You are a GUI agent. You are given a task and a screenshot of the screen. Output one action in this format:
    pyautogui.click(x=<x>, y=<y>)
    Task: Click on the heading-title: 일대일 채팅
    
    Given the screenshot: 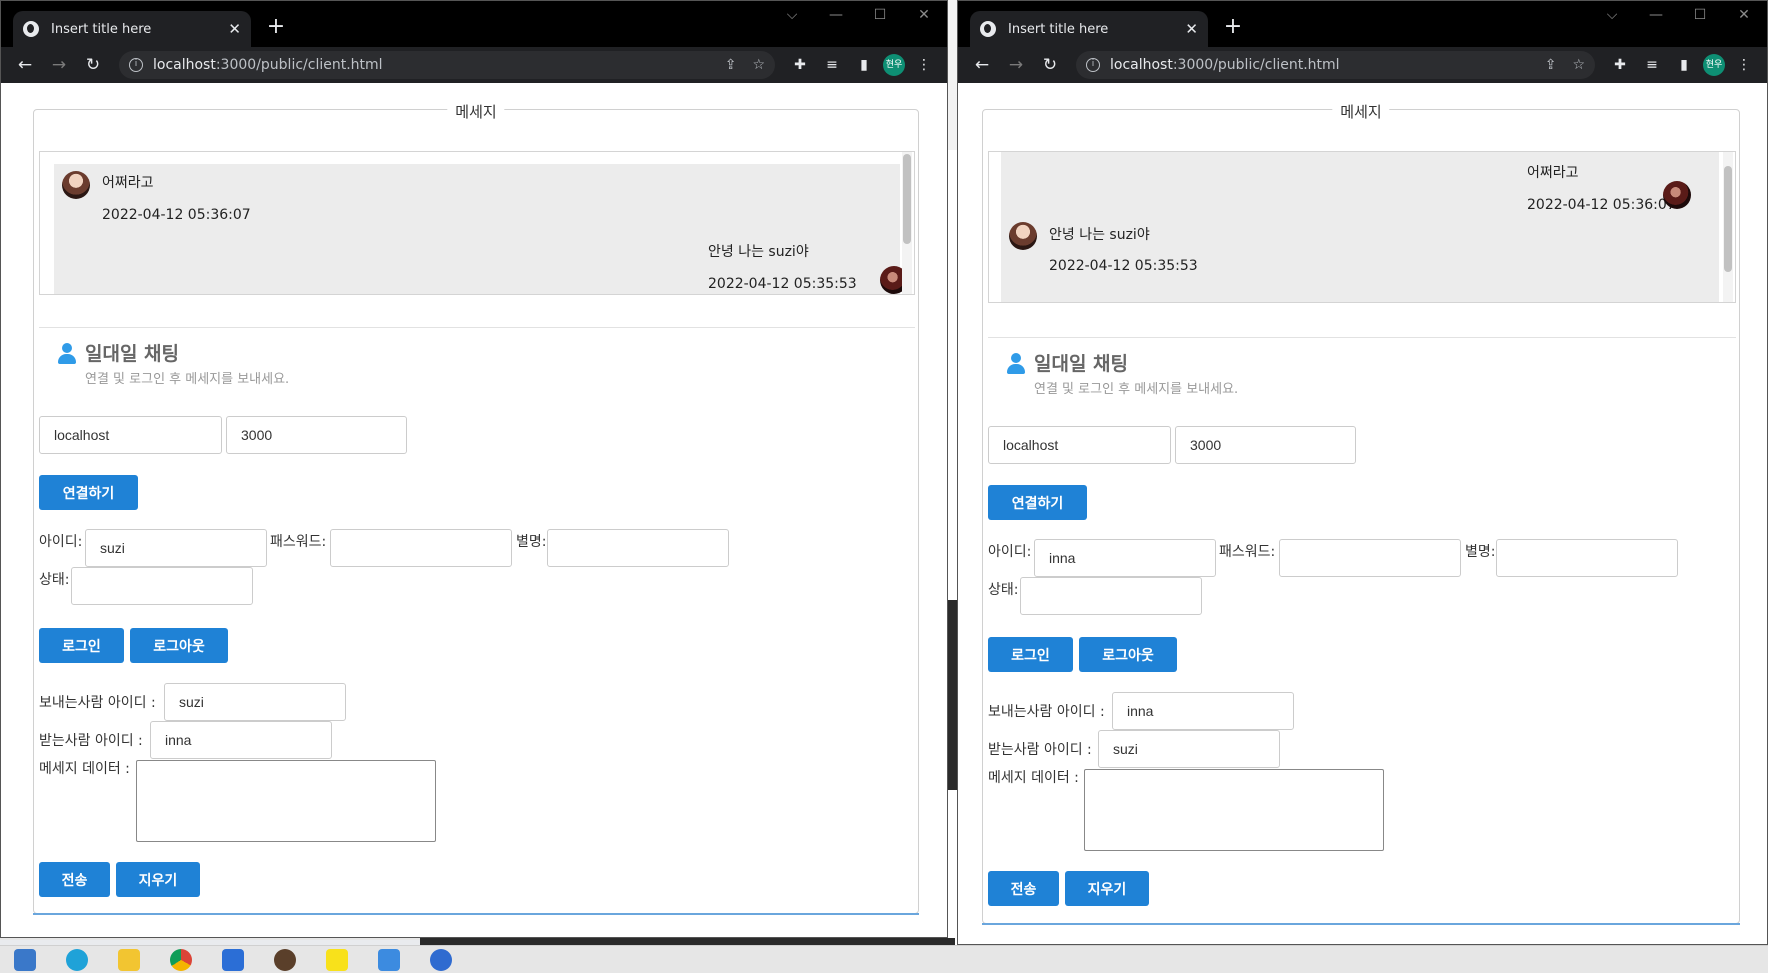 What is the action you would take?
    pyautogui.click(x=132, y=354)
    